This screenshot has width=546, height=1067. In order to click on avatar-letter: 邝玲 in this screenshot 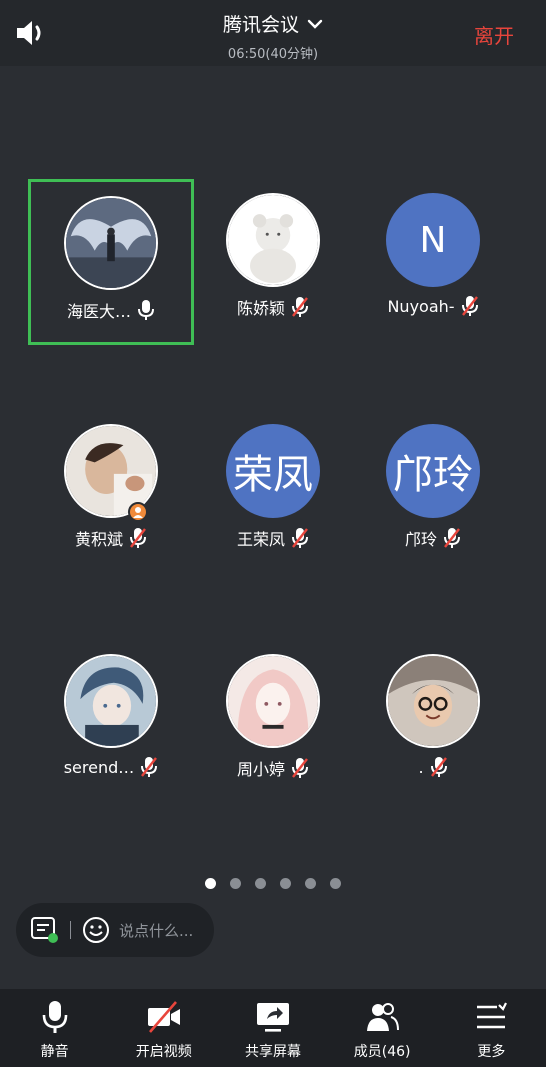, I will do `click(433, 471)`.